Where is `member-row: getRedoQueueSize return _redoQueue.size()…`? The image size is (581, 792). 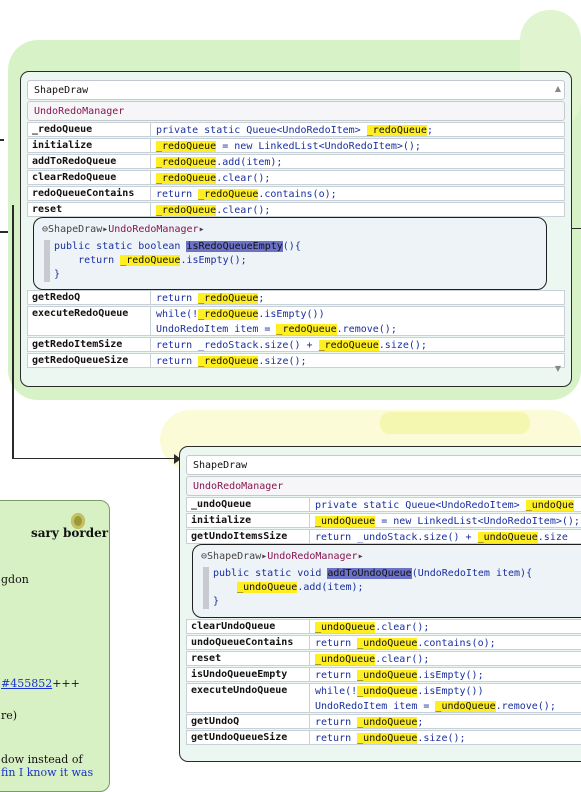 member-row: getRedoQueueSize return _redoQueue.size()… is located at coordinates (296, 360).